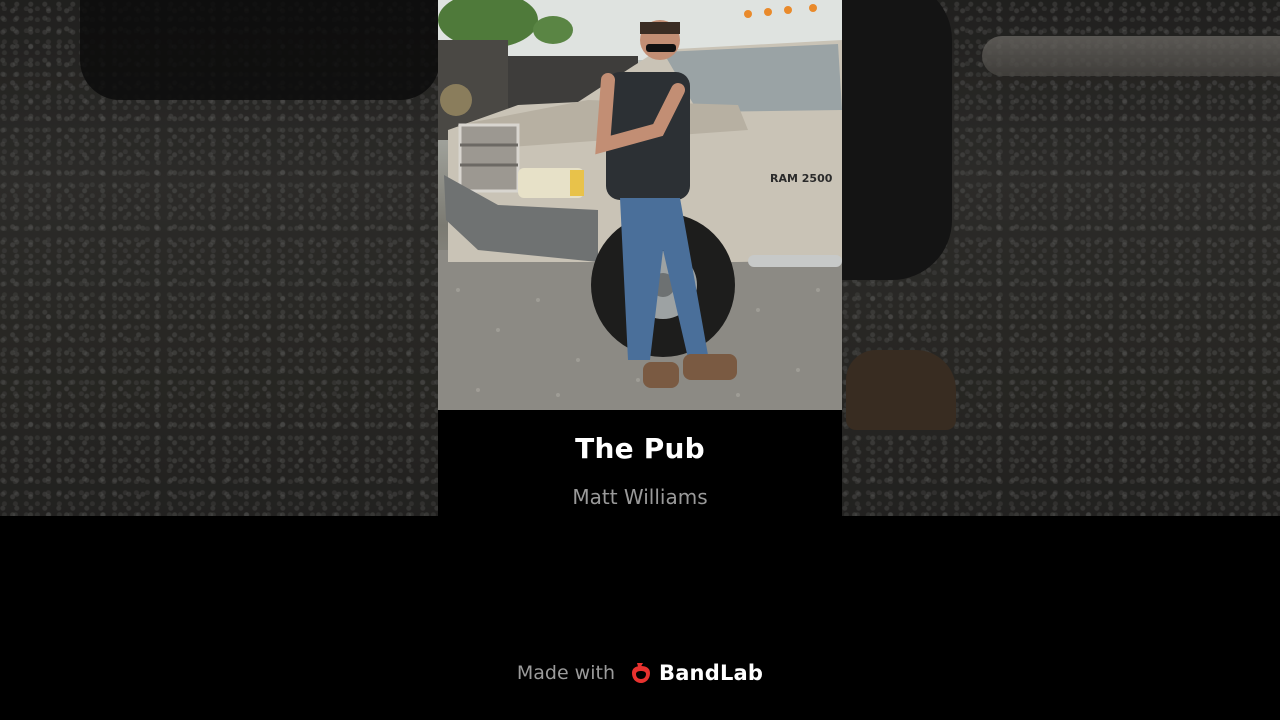 The image size is (1280, 720). What do you see at coordinates (260, 50) in the screenshot?
I see `truck-underside-shadow` at bounding box center [260, 50].